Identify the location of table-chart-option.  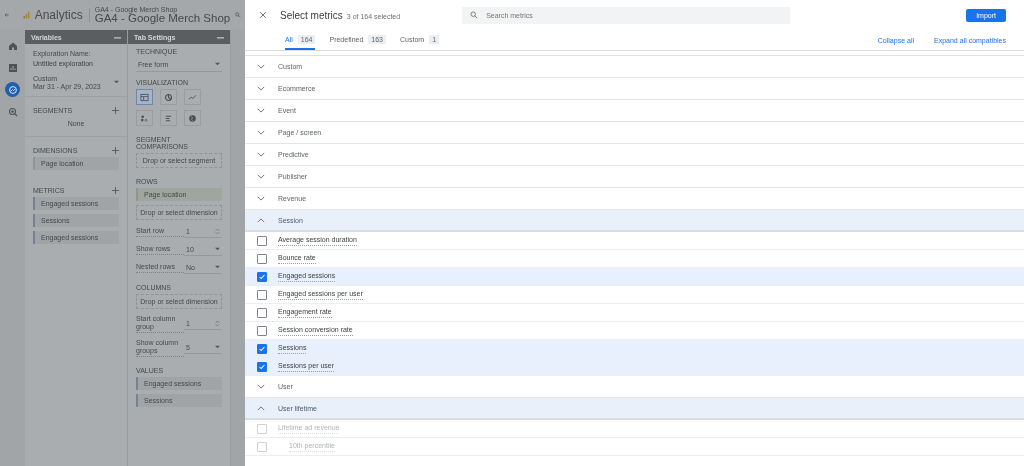
(144, 97).